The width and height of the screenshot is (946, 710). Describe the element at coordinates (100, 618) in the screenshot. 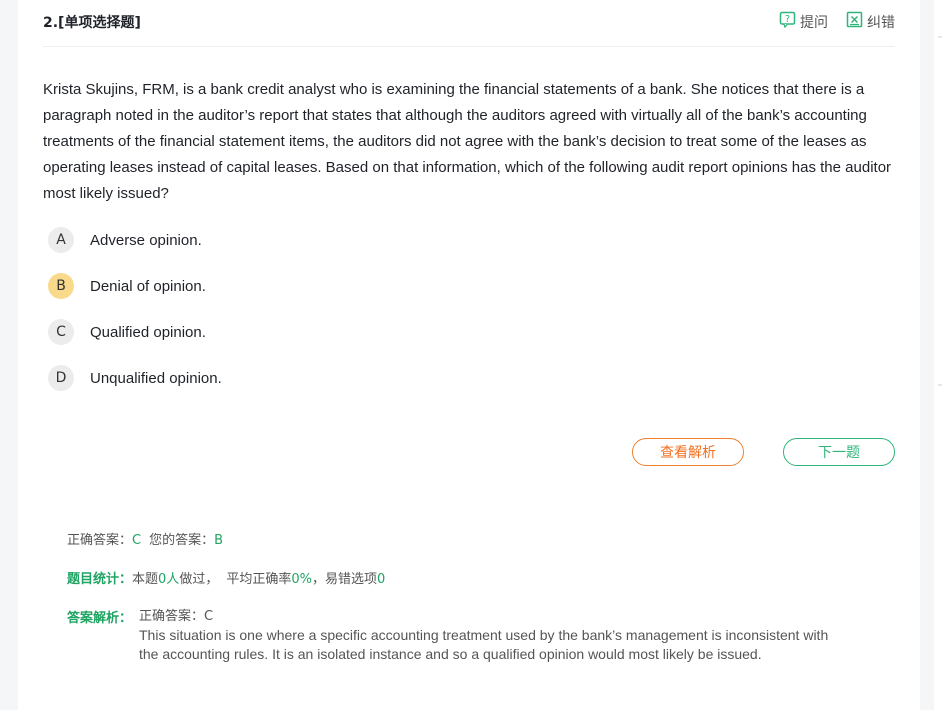

I see `explanation-label: 答案解析：` at that location.